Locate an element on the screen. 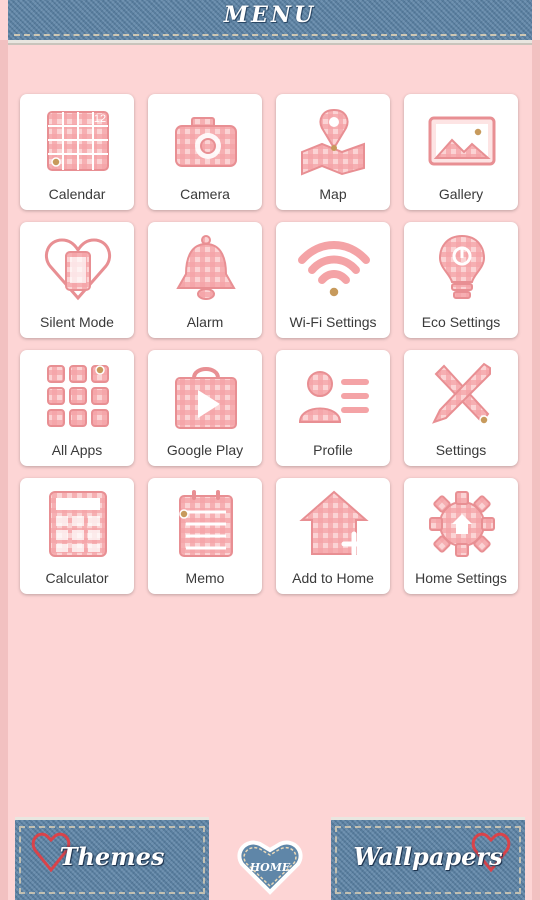 Image resolution: width=540 pixels, height=900 pixels. home-button: HOME is located at coordinates (270, 867).